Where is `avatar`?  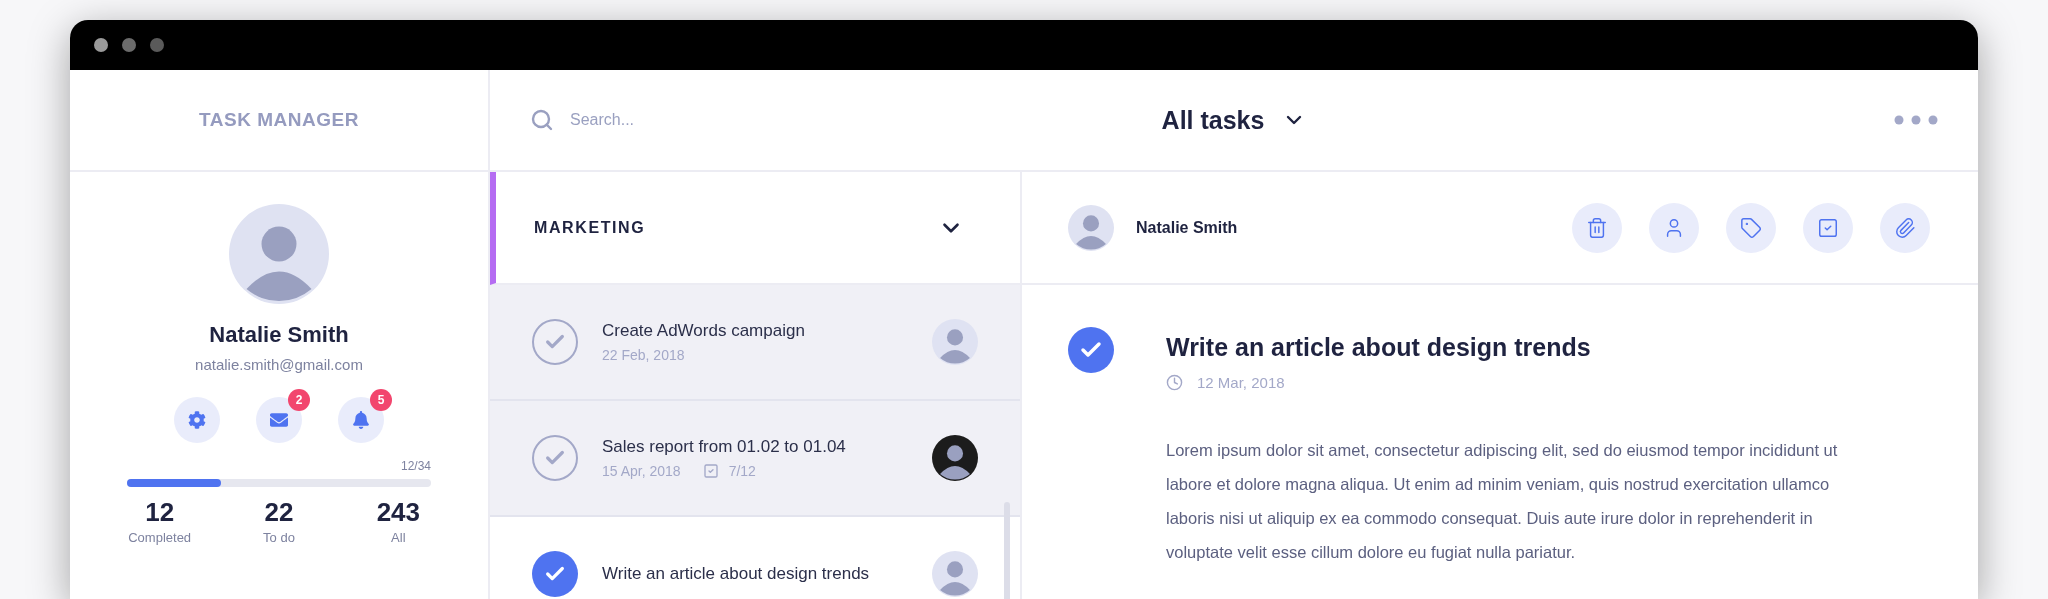
avatar is located at coordinates (1091, 227).